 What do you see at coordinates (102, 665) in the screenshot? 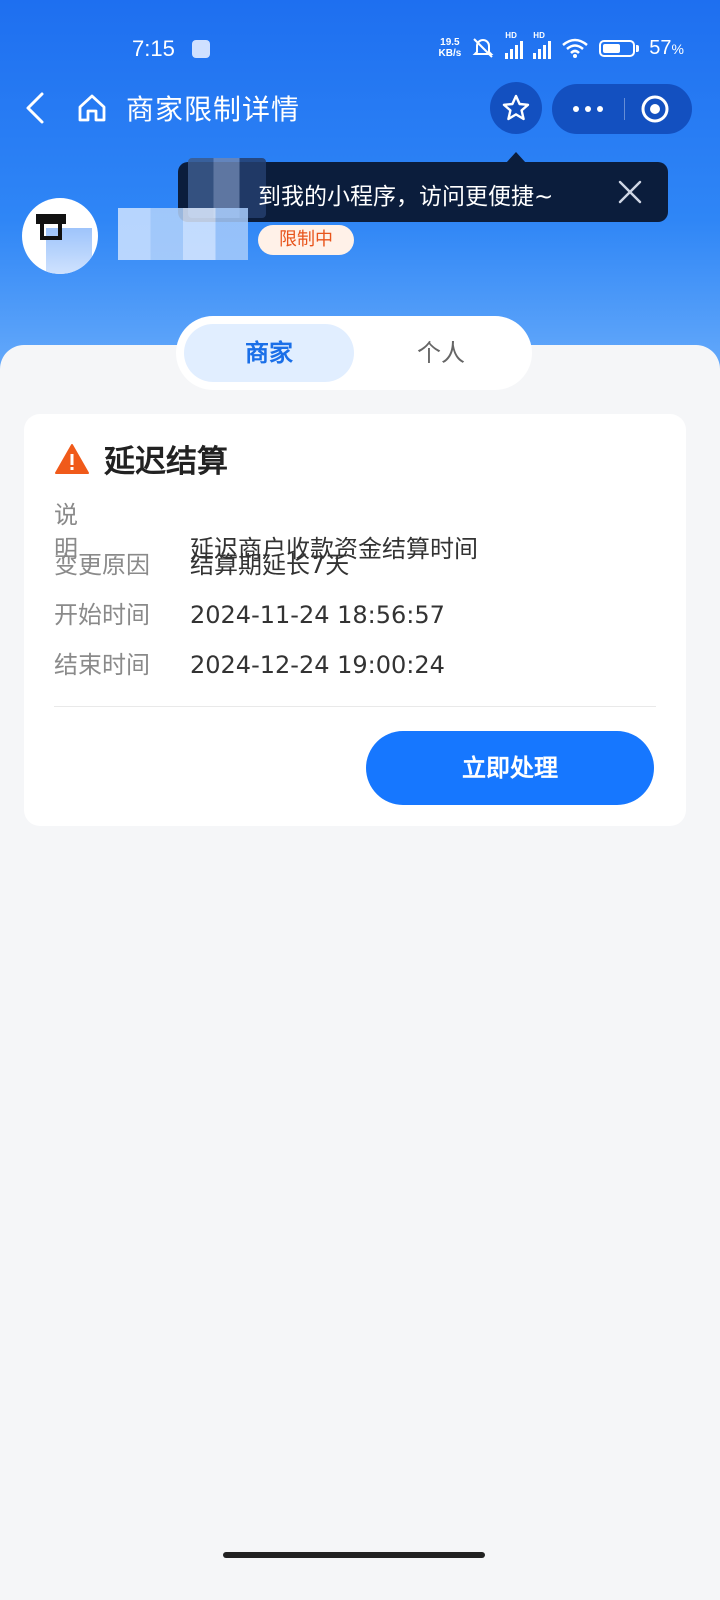
I see `detail-label: 结束时间` at bounding box center [102, 665].